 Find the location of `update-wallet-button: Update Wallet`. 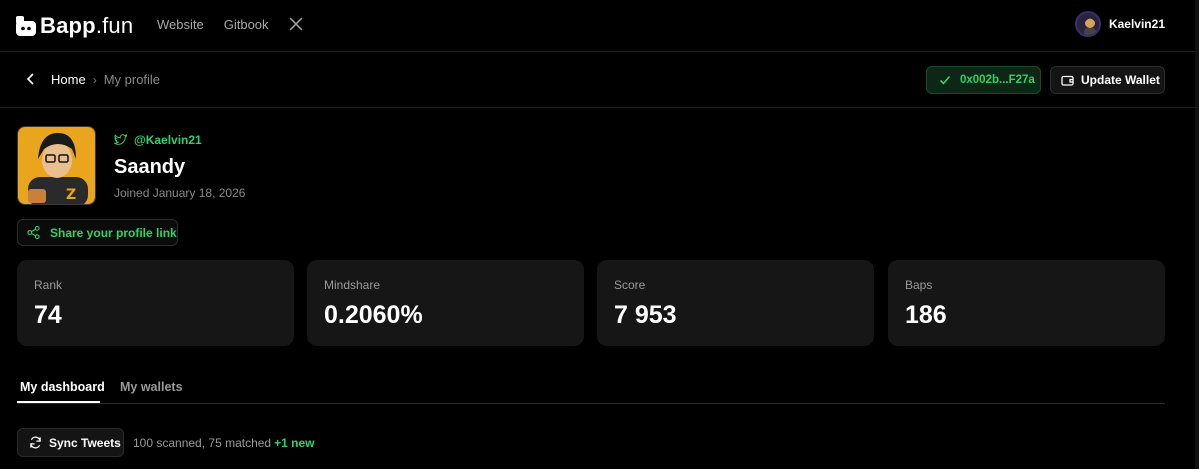

update-wallet-button: Update Wallet is located at coordinates (1107, 80).